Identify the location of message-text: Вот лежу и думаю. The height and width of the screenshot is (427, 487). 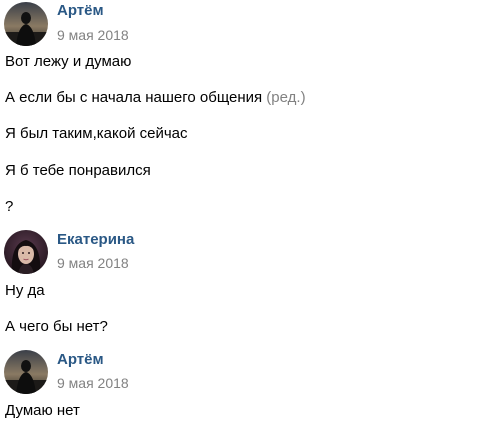
(68, 62).